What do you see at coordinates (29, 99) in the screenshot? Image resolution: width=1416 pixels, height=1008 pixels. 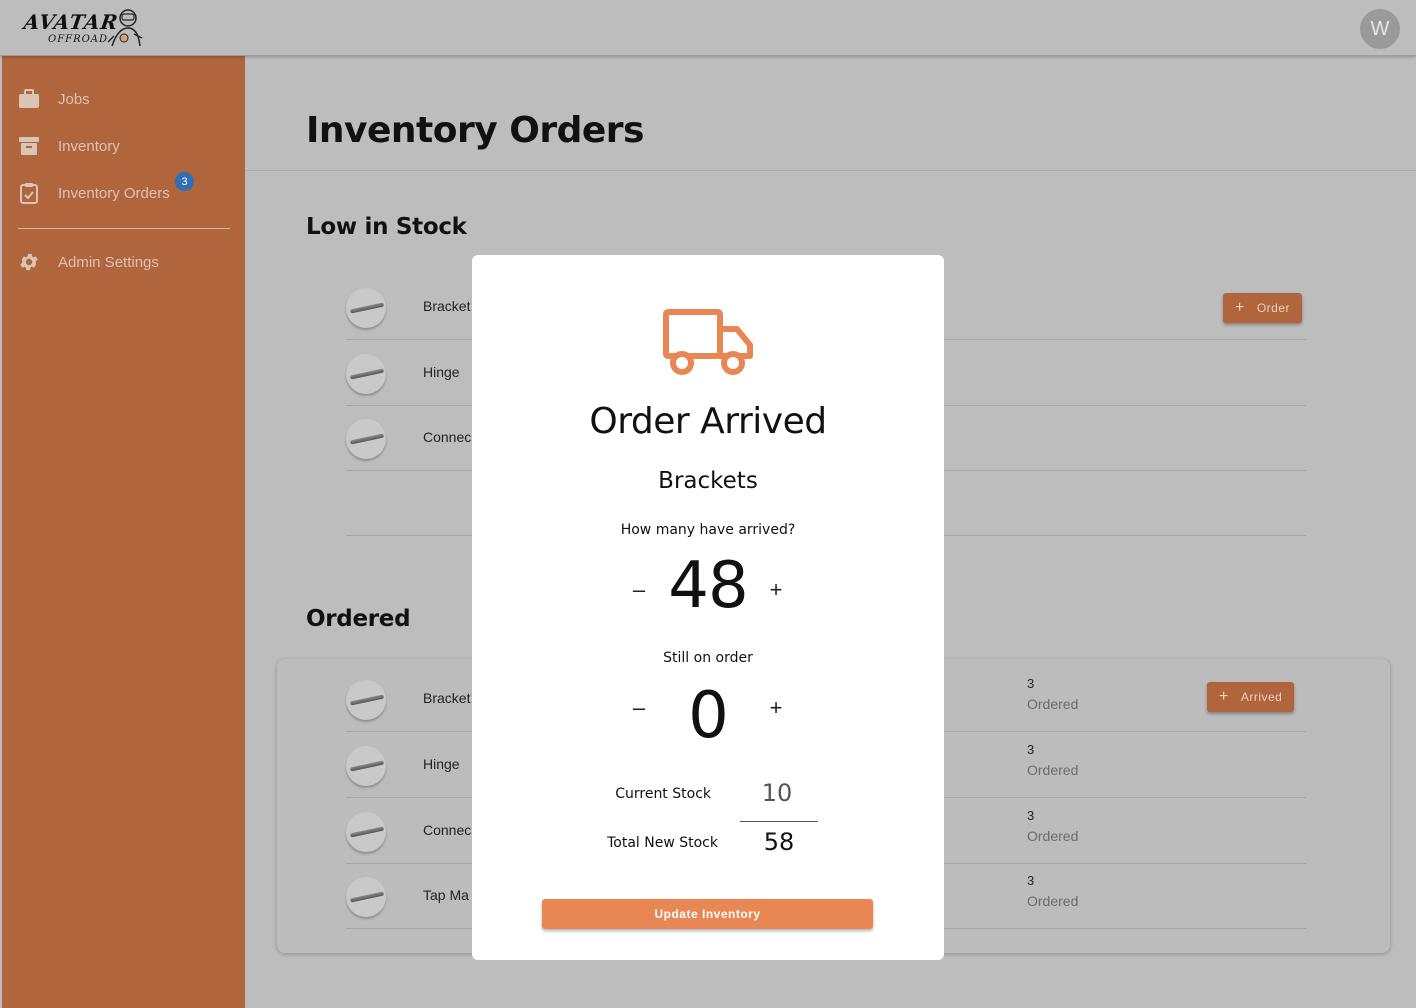 I see `briefcase-icon` at bounding box center [29, 99].